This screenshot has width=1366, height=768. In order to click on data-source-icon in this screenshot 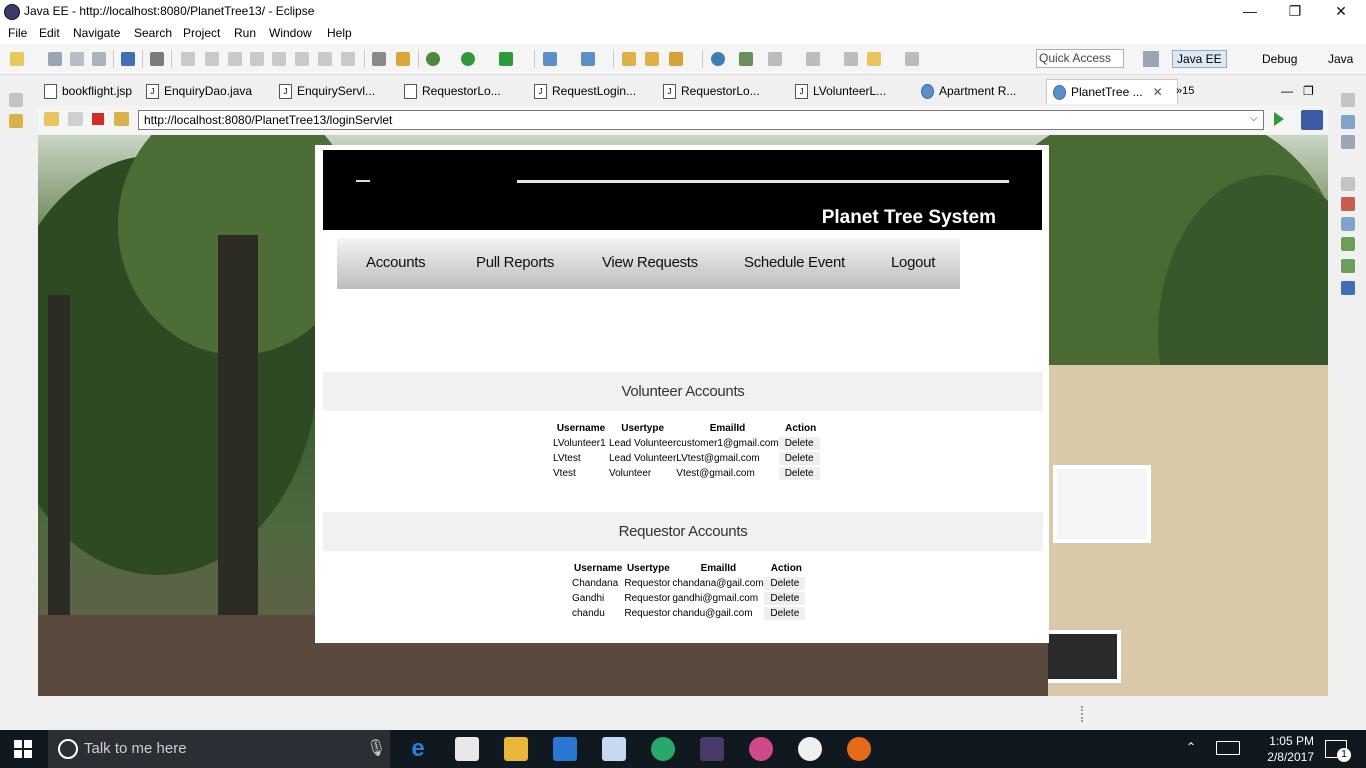, I will do `click(1348, 266)`.